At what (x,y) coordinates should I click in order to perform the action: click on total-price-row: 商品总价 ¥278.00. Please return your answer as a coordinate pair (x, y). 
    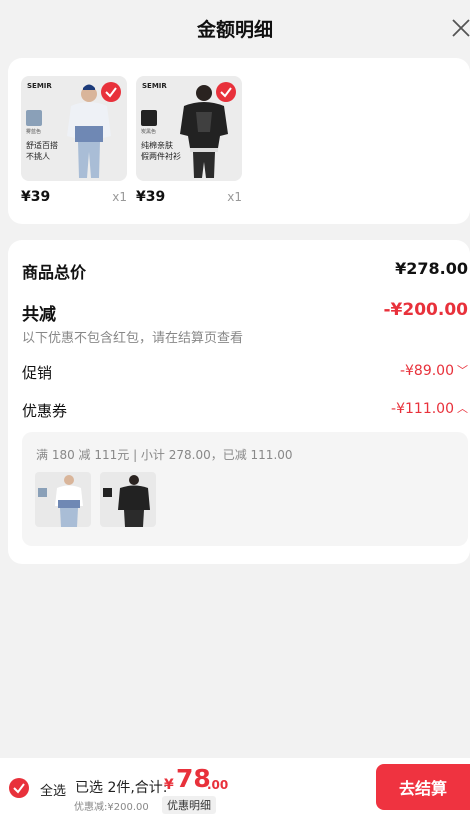
    Looking at the image, I should click on (245, 271).